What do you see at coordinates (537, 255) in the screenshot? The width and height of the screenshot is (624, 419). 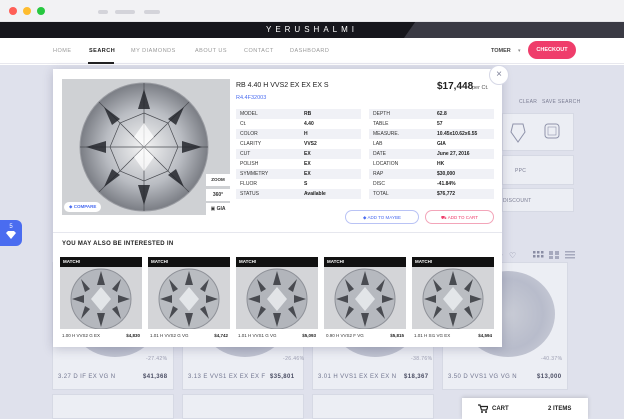 I see `view-toggle-icons: ▾ ♡` at bounding box center [537, 255].